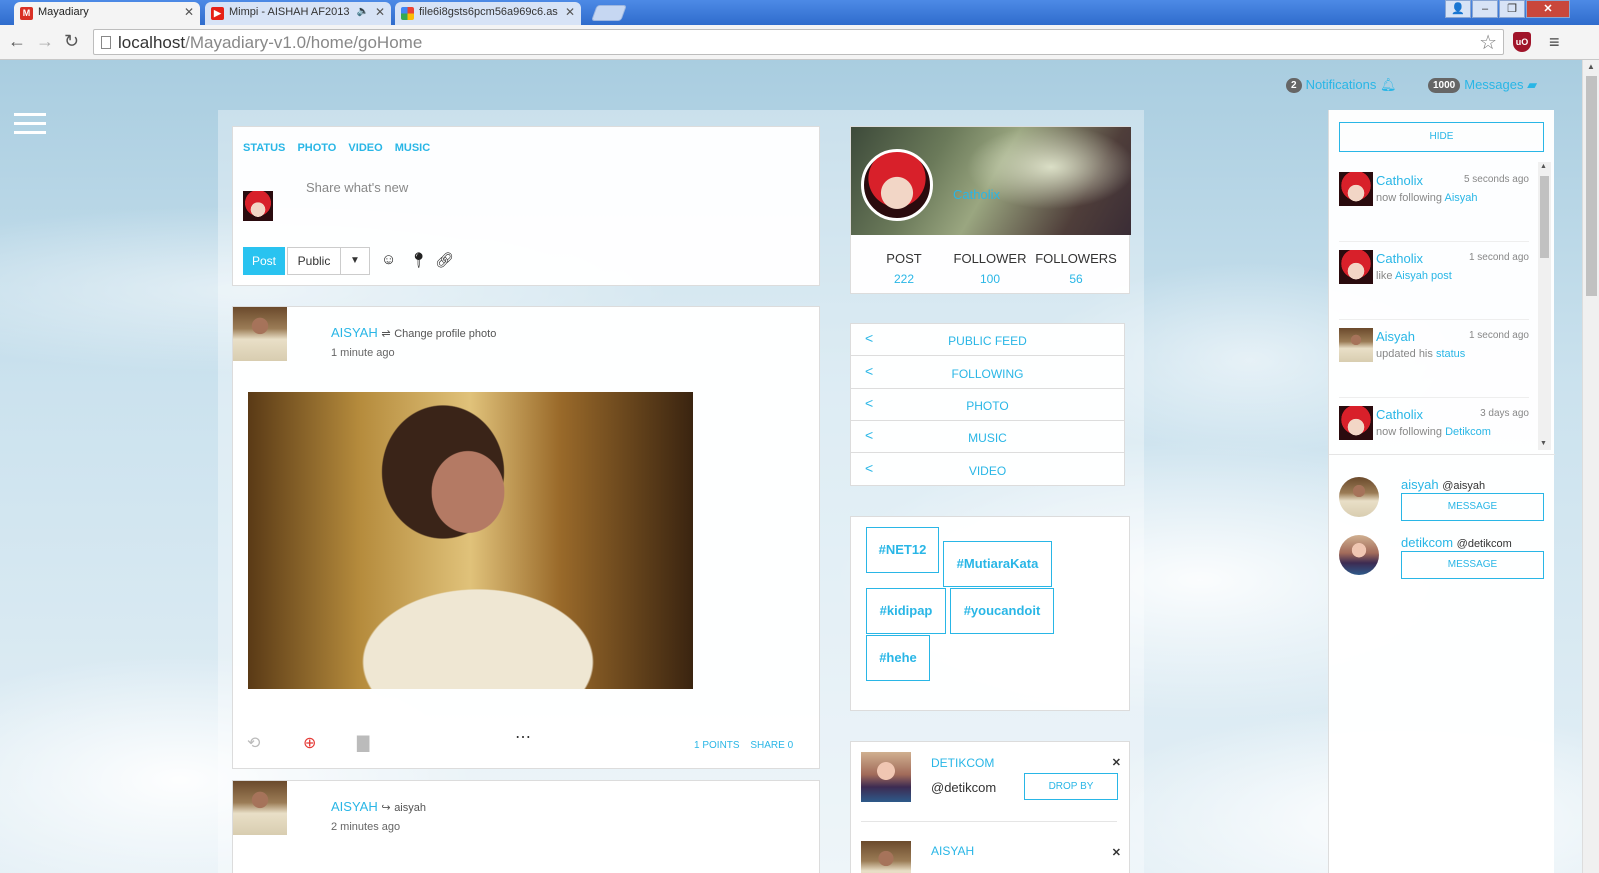 This screenshot has width=1599, height=873. I want to click on ublock-icon: uO, so click(1522, 42).